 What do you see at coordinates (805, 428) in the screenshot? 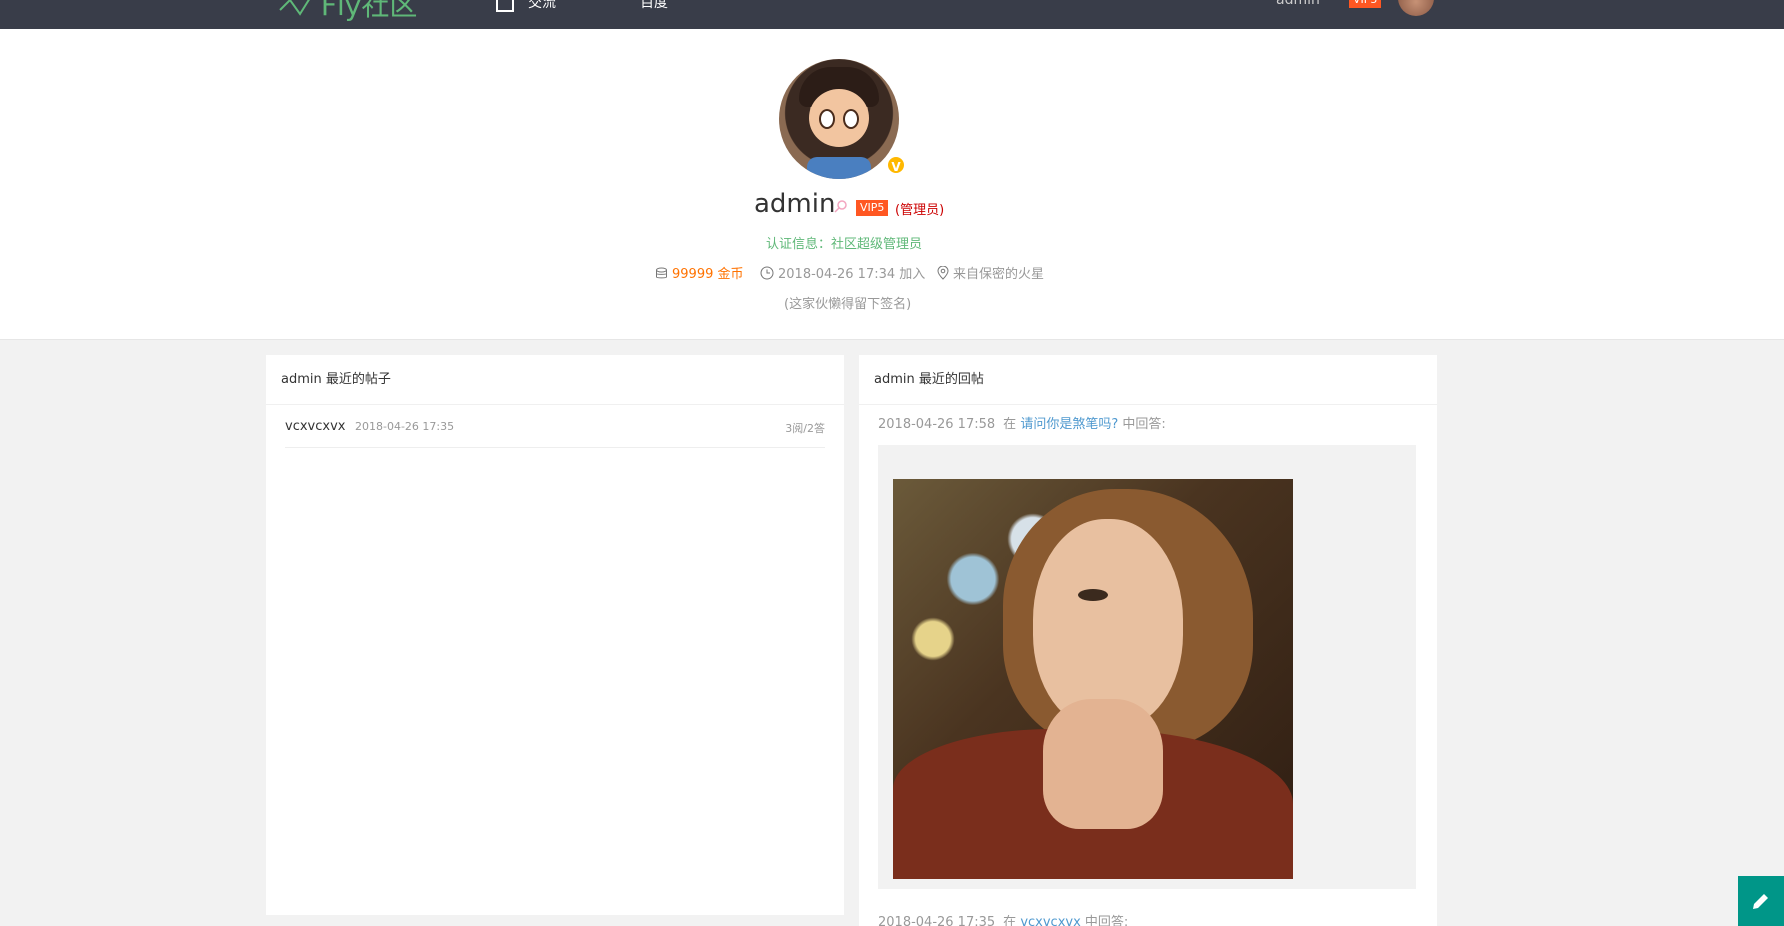
I see `post-stats: 3阅/2答` at bounding box center [805, 428].